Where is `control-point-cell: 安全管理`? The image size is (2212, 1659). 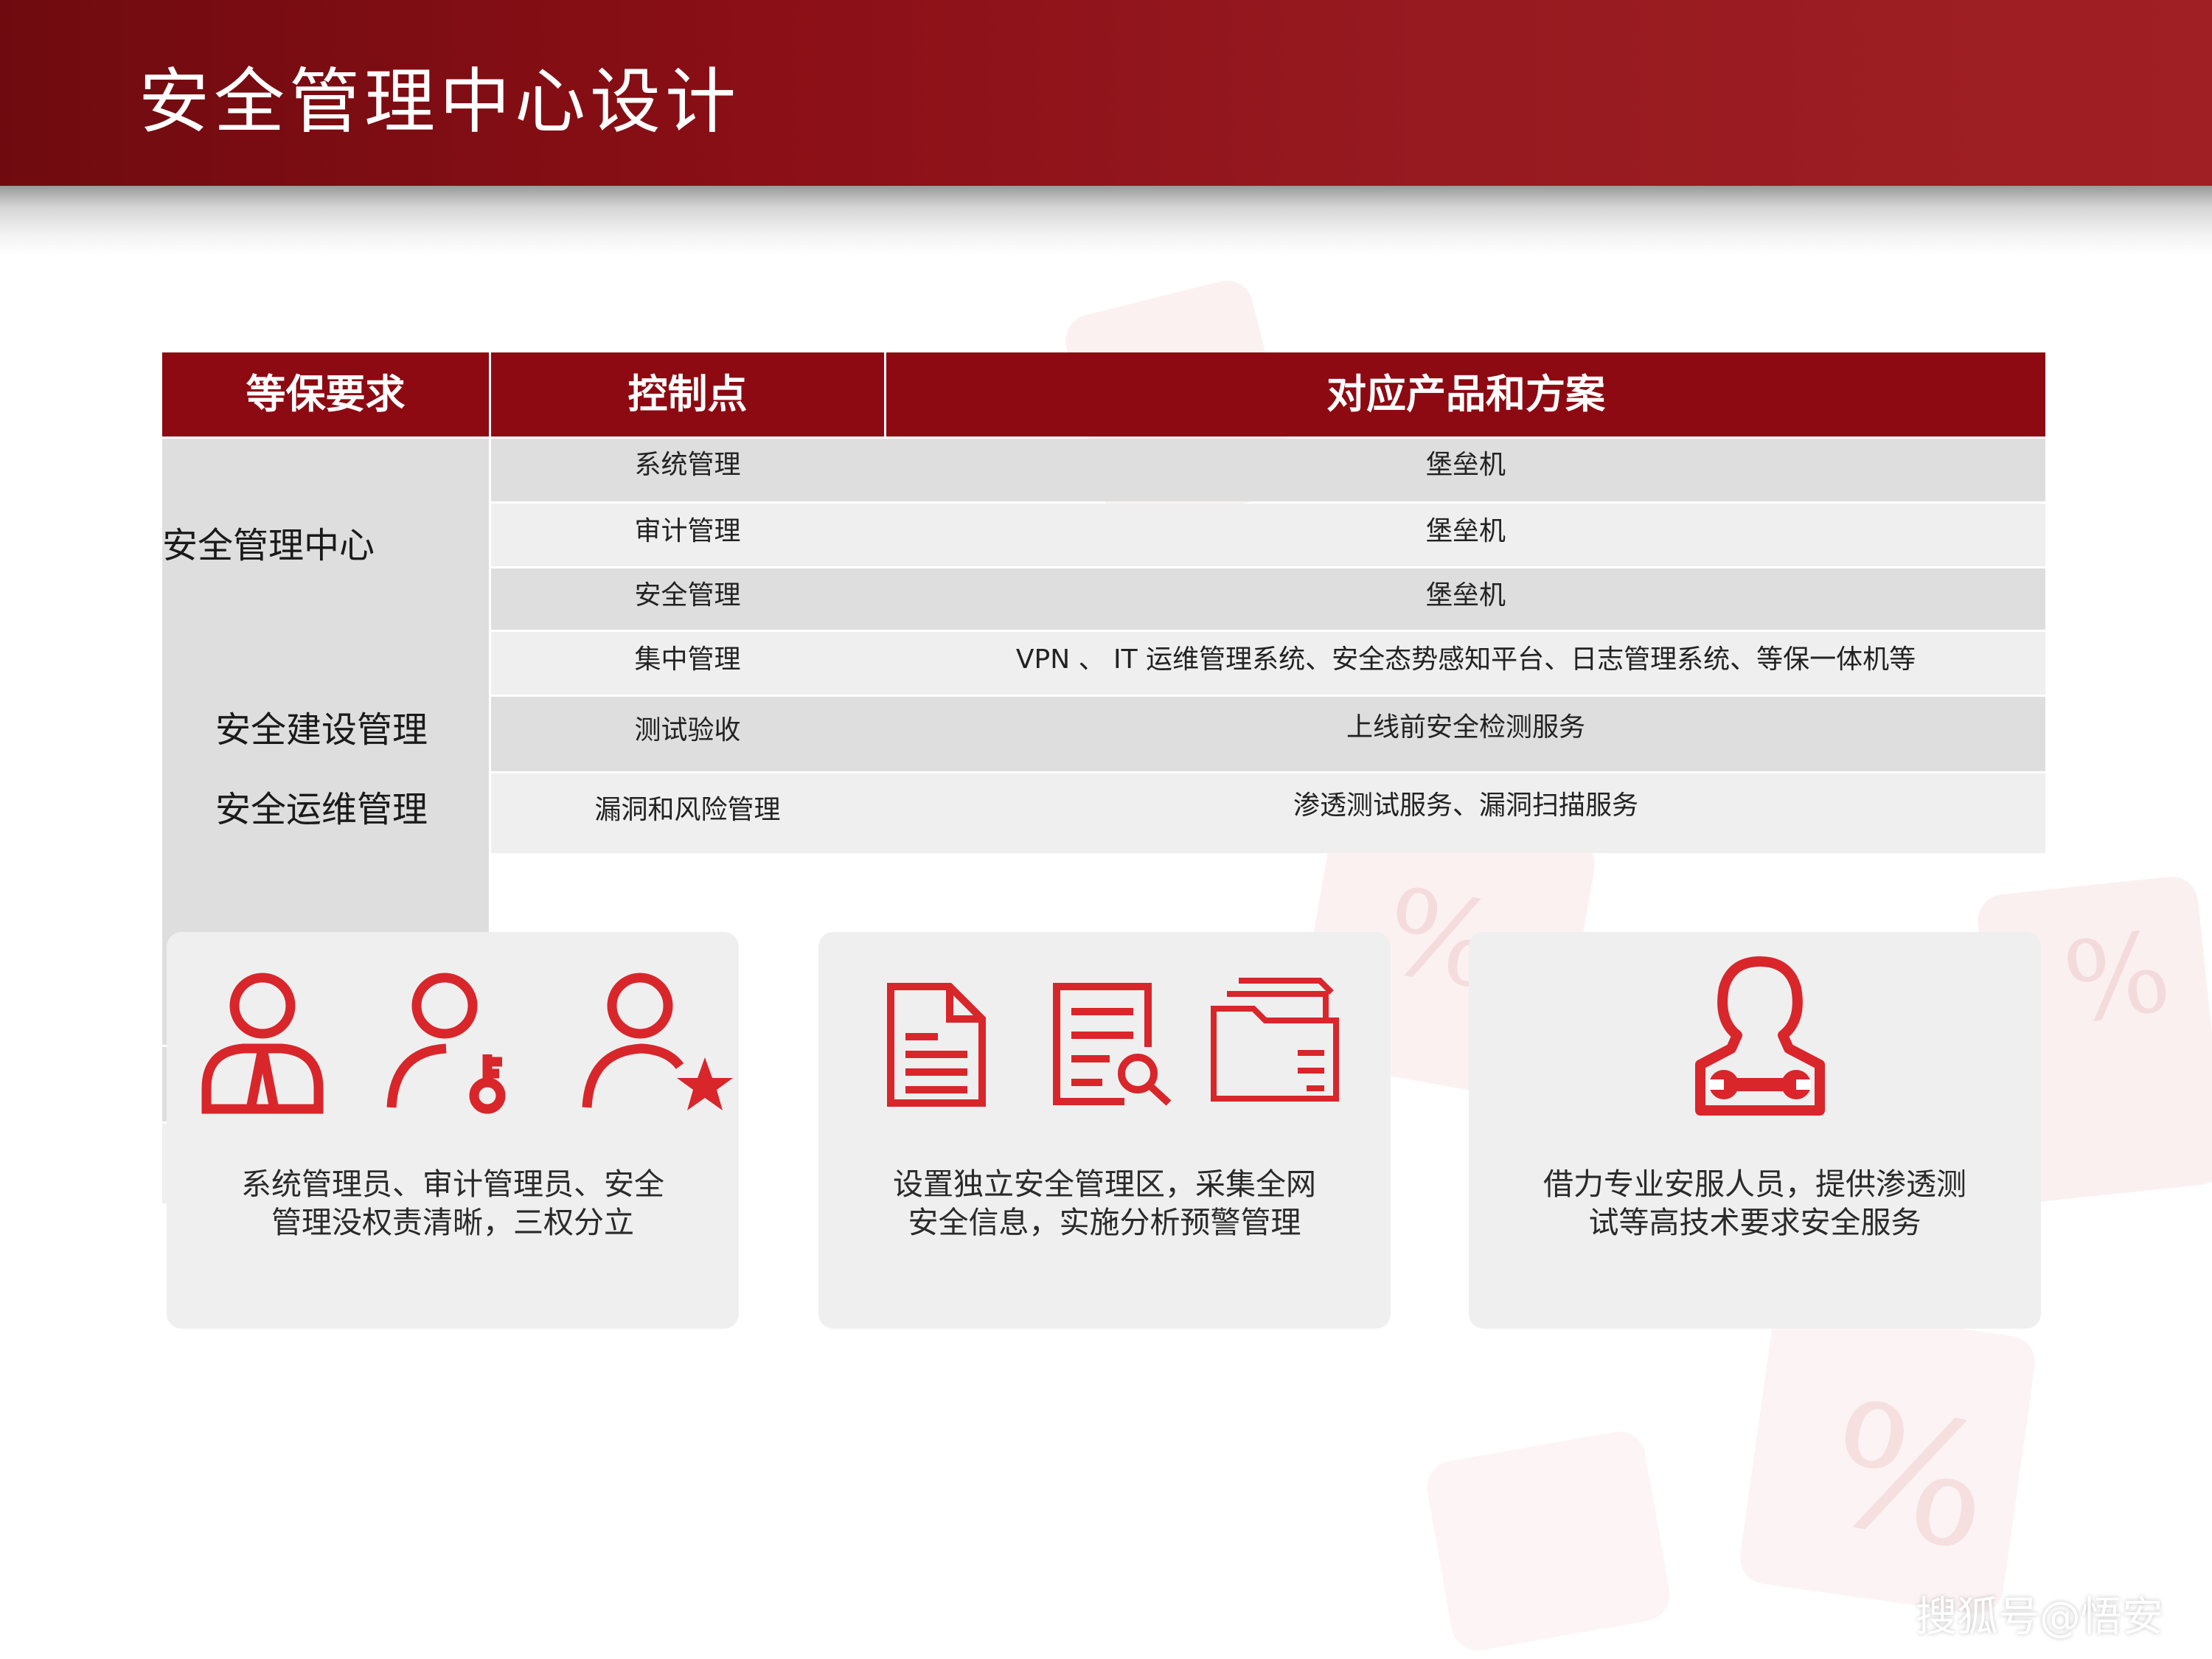
control-point-cell: 安全管理 is located at coordinates (687, 595).